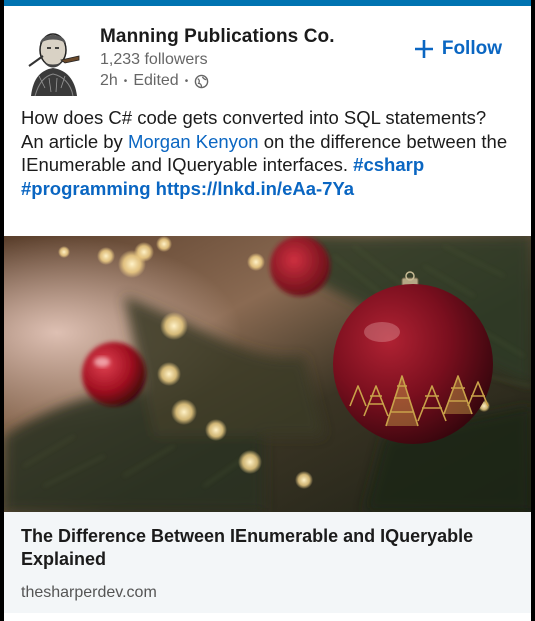  What do you see at coordinates (89, 592) in the screenshot?
I see `link-preview-domain: thesharperdev.com` at bounding box center [89, 592].